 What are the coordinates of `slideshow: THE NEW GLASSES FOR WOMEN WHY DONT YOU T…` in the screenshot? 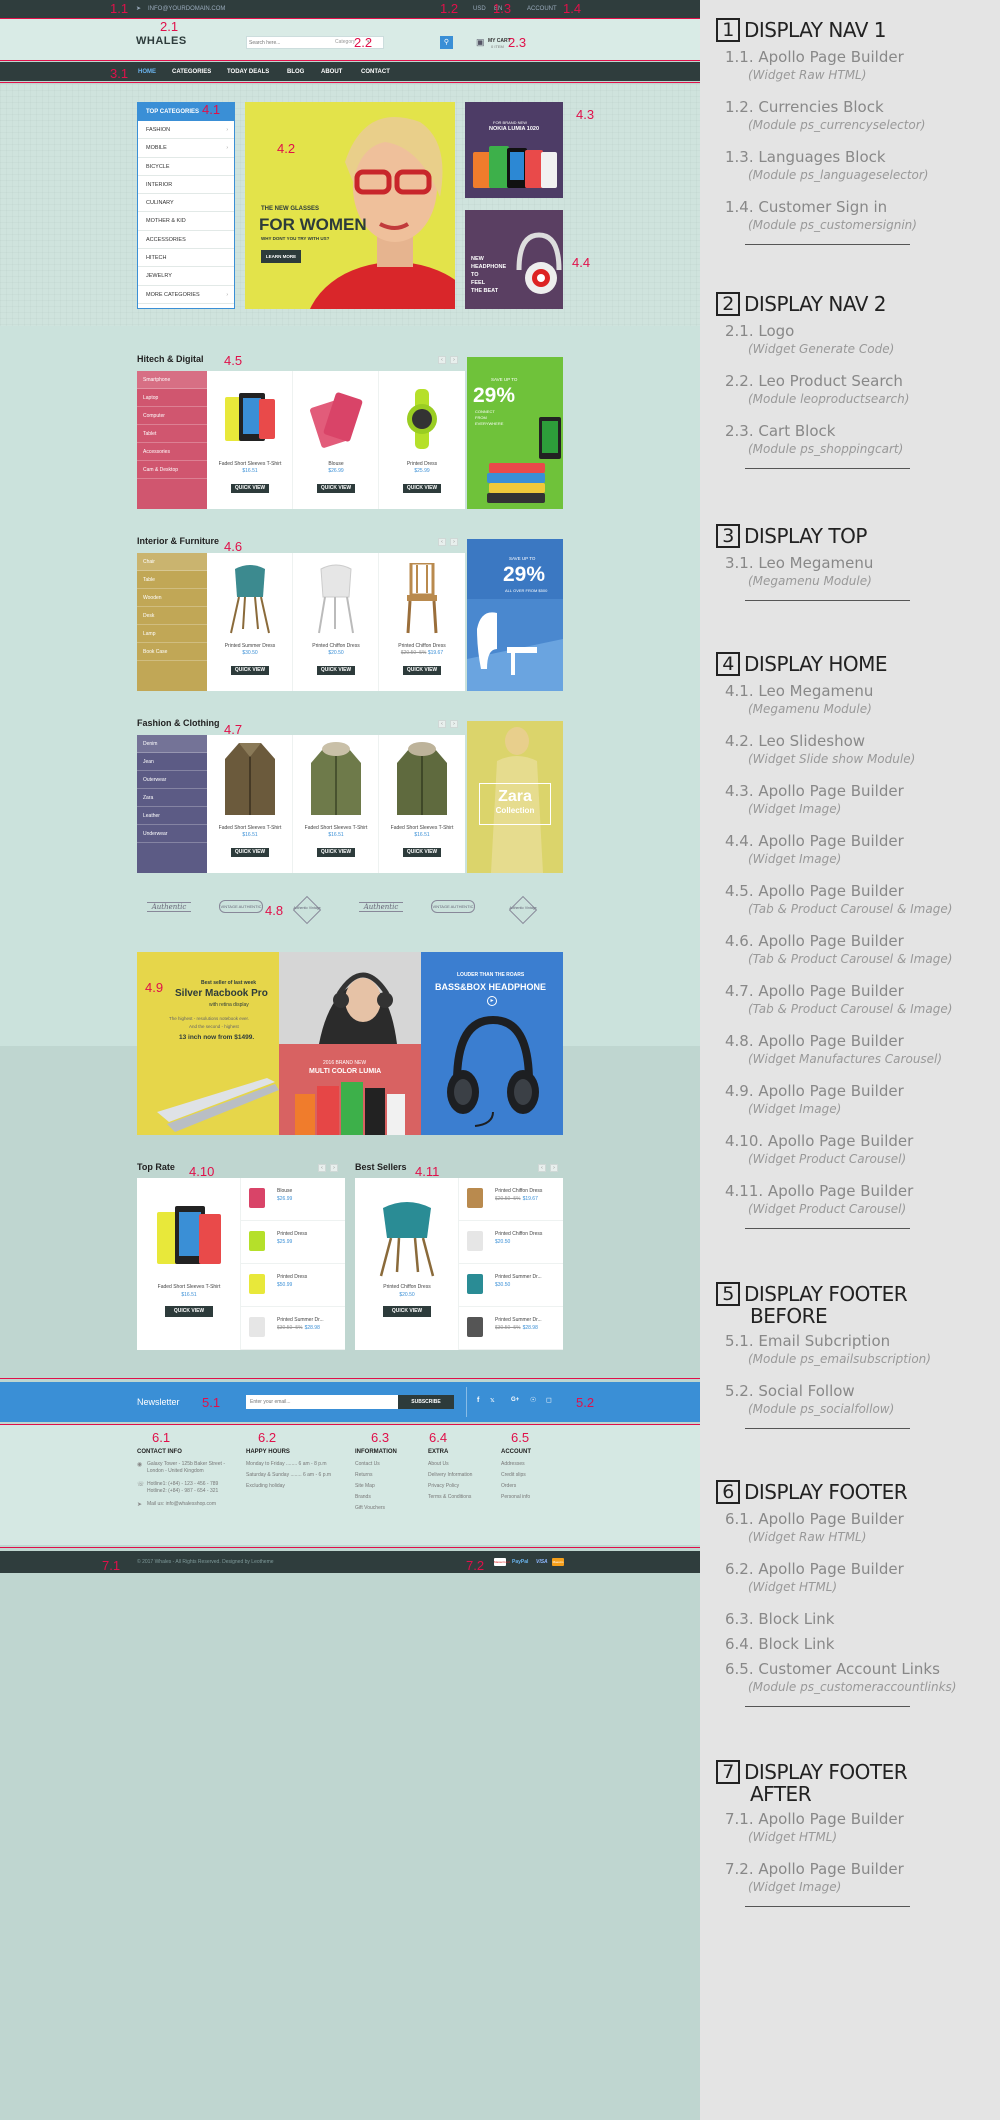 It's located at (350, 205).